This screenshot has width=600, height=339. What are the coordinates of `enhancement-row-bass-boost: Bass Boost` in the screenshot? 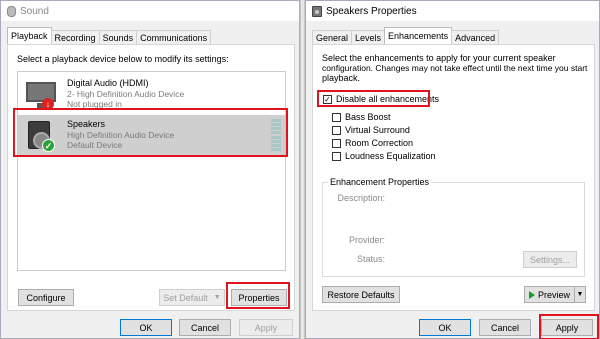 It's located at (361, 117).